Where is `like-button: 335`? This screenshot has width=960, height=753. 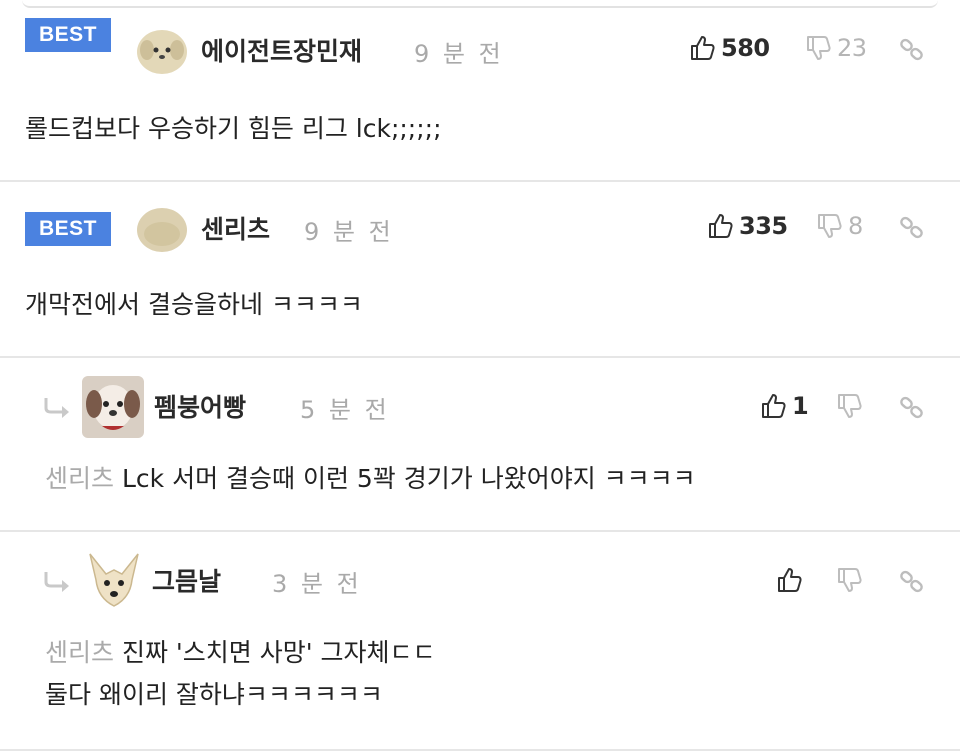 like-button: 335 is located at coordinates (747, 226).